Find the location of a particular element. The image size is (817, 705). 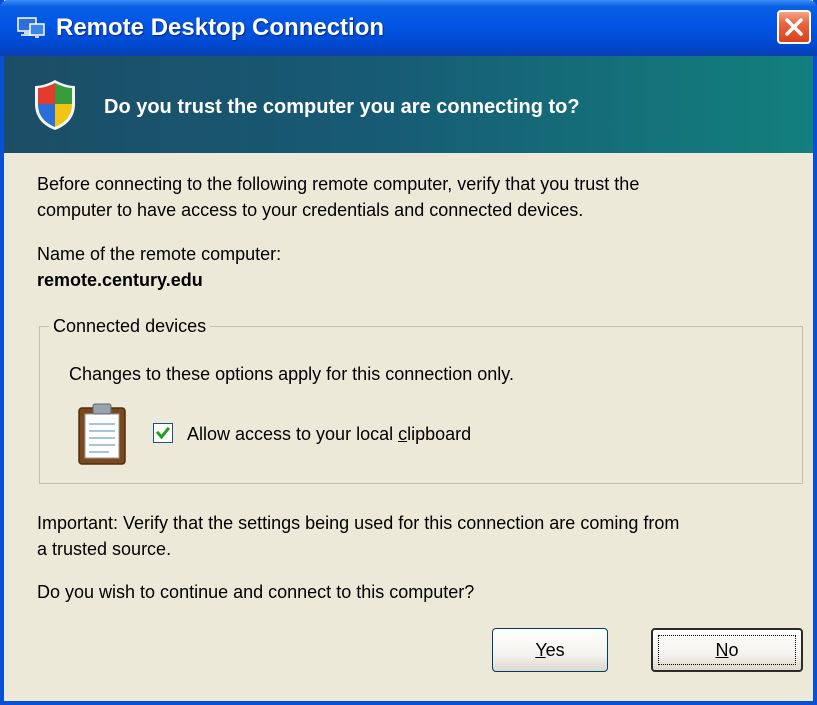

clipboard-checkbox is located at coordinates (163, 433).